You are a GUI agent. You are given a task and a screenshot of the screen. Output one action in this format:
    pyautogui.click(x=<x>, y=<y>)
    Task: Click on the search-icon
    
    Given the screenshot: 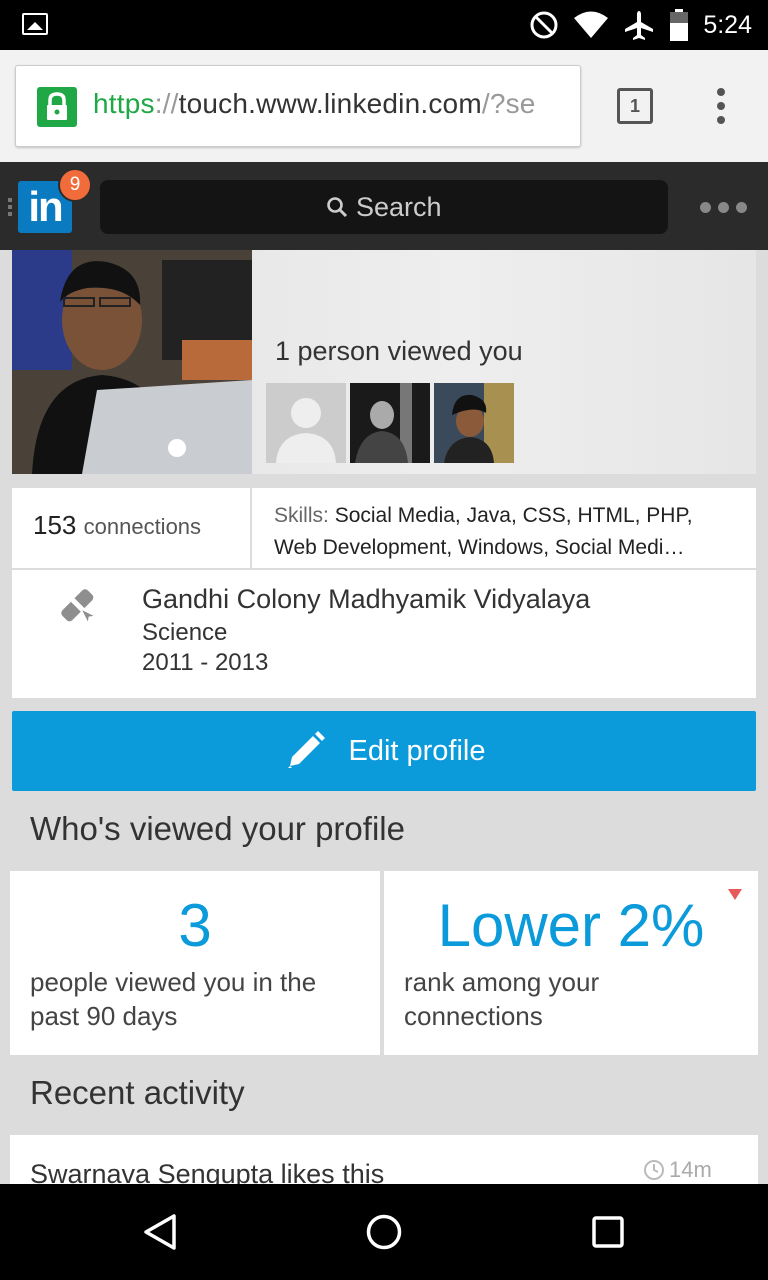 What is the action you would take?
    pyautogui.click(x=337, y=207)
    